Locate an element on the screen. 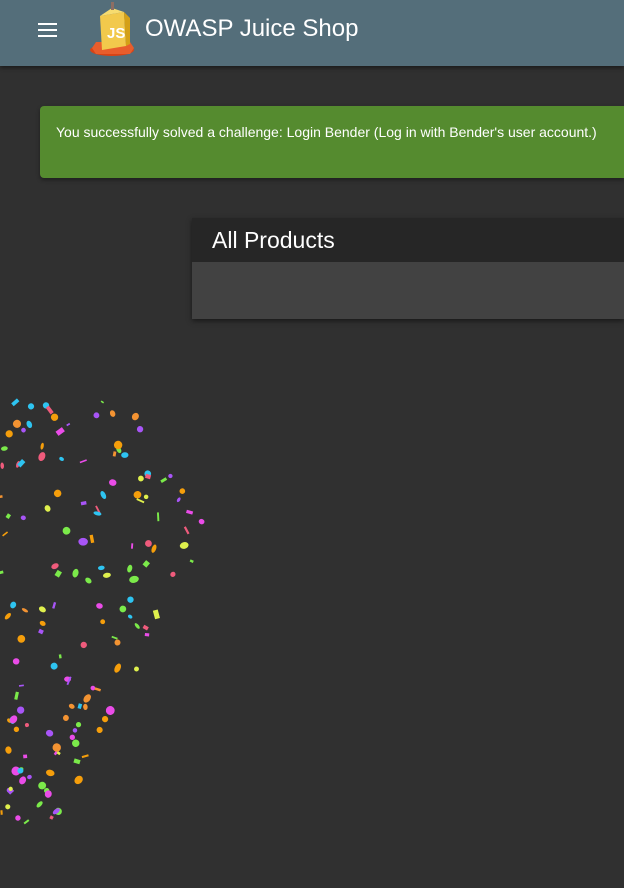  products-card: All Products is located at coordinates (408, 268).